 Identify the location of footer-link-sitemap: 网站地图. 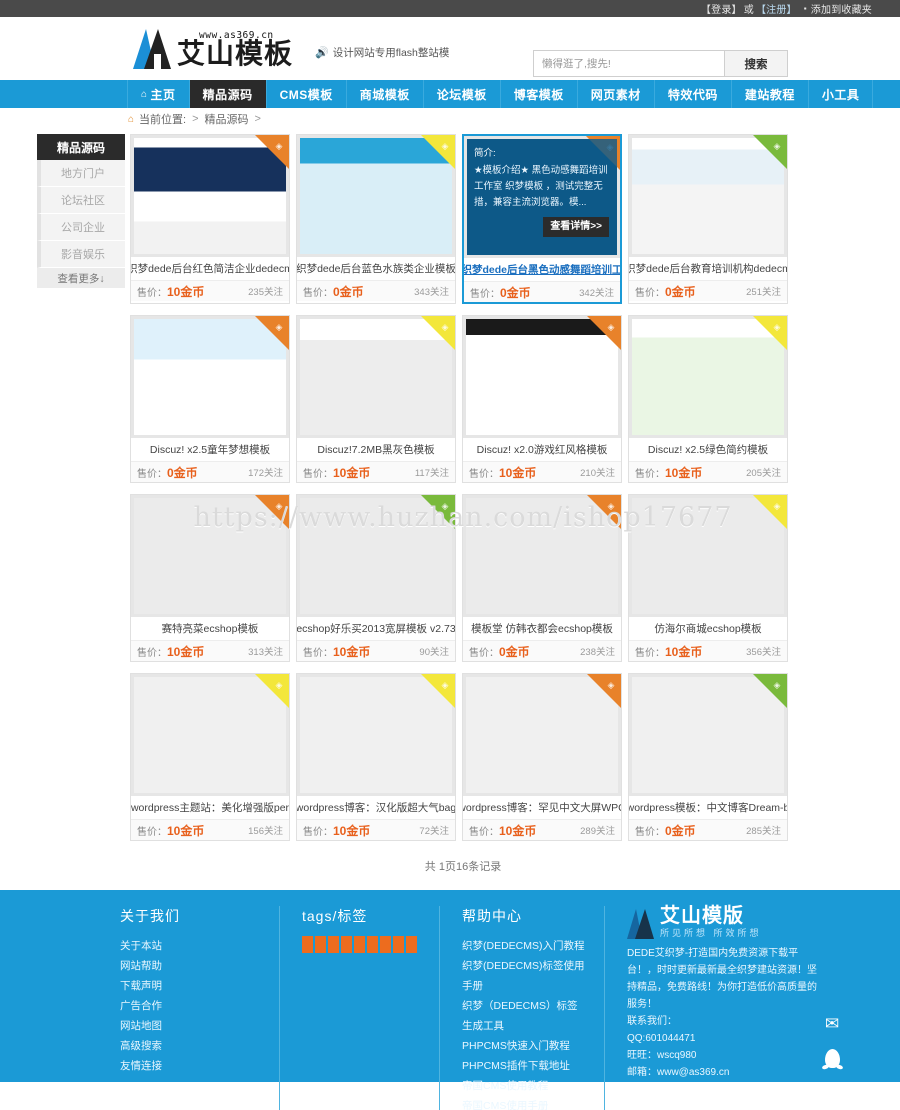
(190, 1026).